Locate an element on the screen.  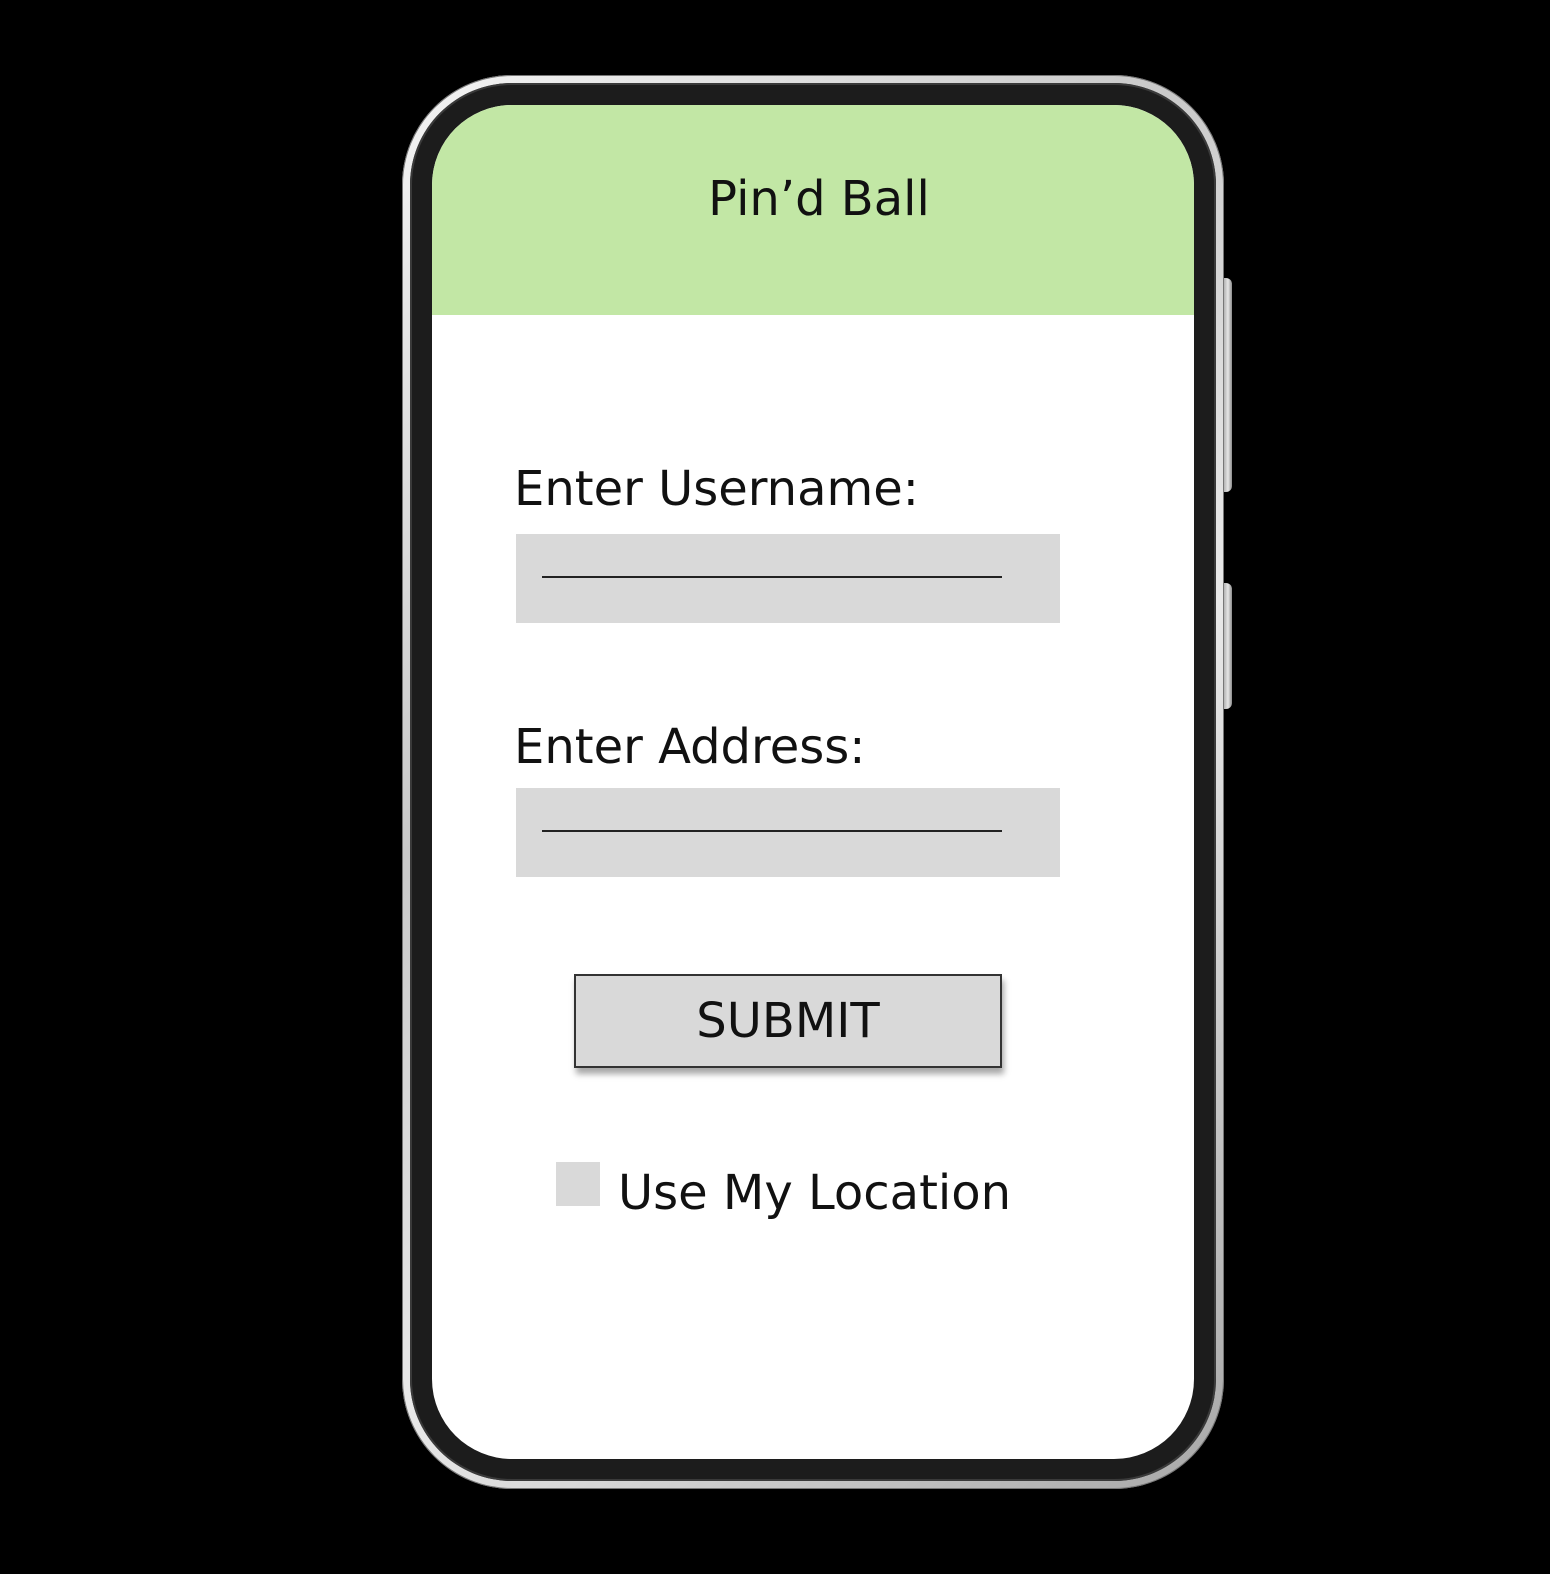
address-label: Enter Address: is located at coordinates (690, 747).